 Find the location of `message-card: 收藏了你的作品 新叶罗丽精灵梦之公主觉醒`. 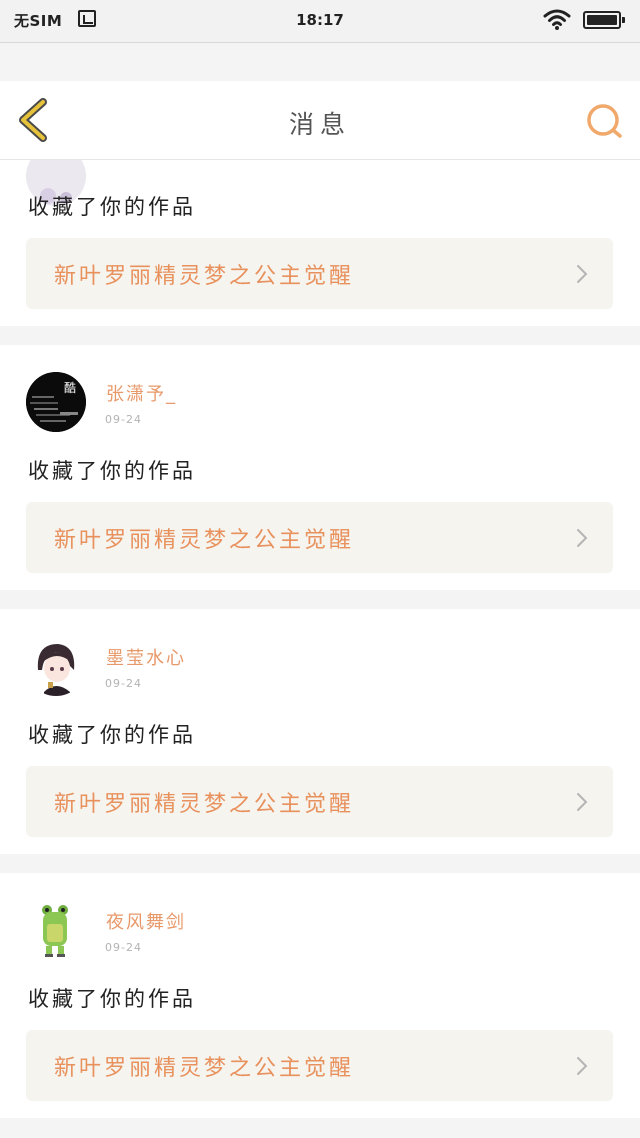

message-card: 收藏了你的作品 新叶罗丽精灵梦之公主觉醒 is located at coordinates (320, 242).